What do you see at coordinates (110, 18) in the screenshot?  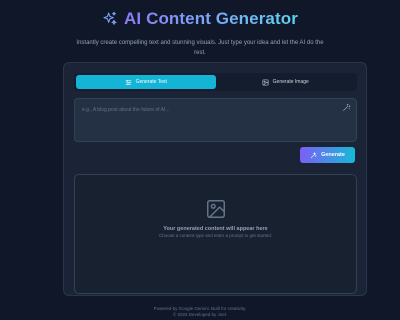 I see `sparkles-icon` at bounding box center [110, 18].